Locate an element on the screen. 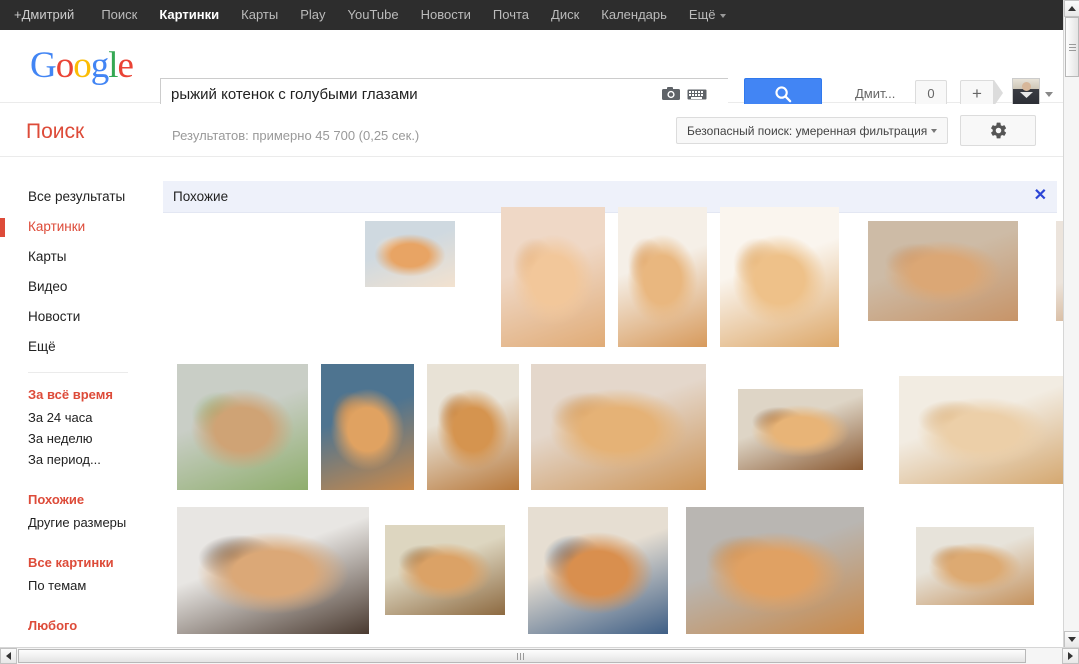 Image resolution: width=1079 pixels, height=664 pixels. avatar-shirt is located at coordinates (1026, 95).